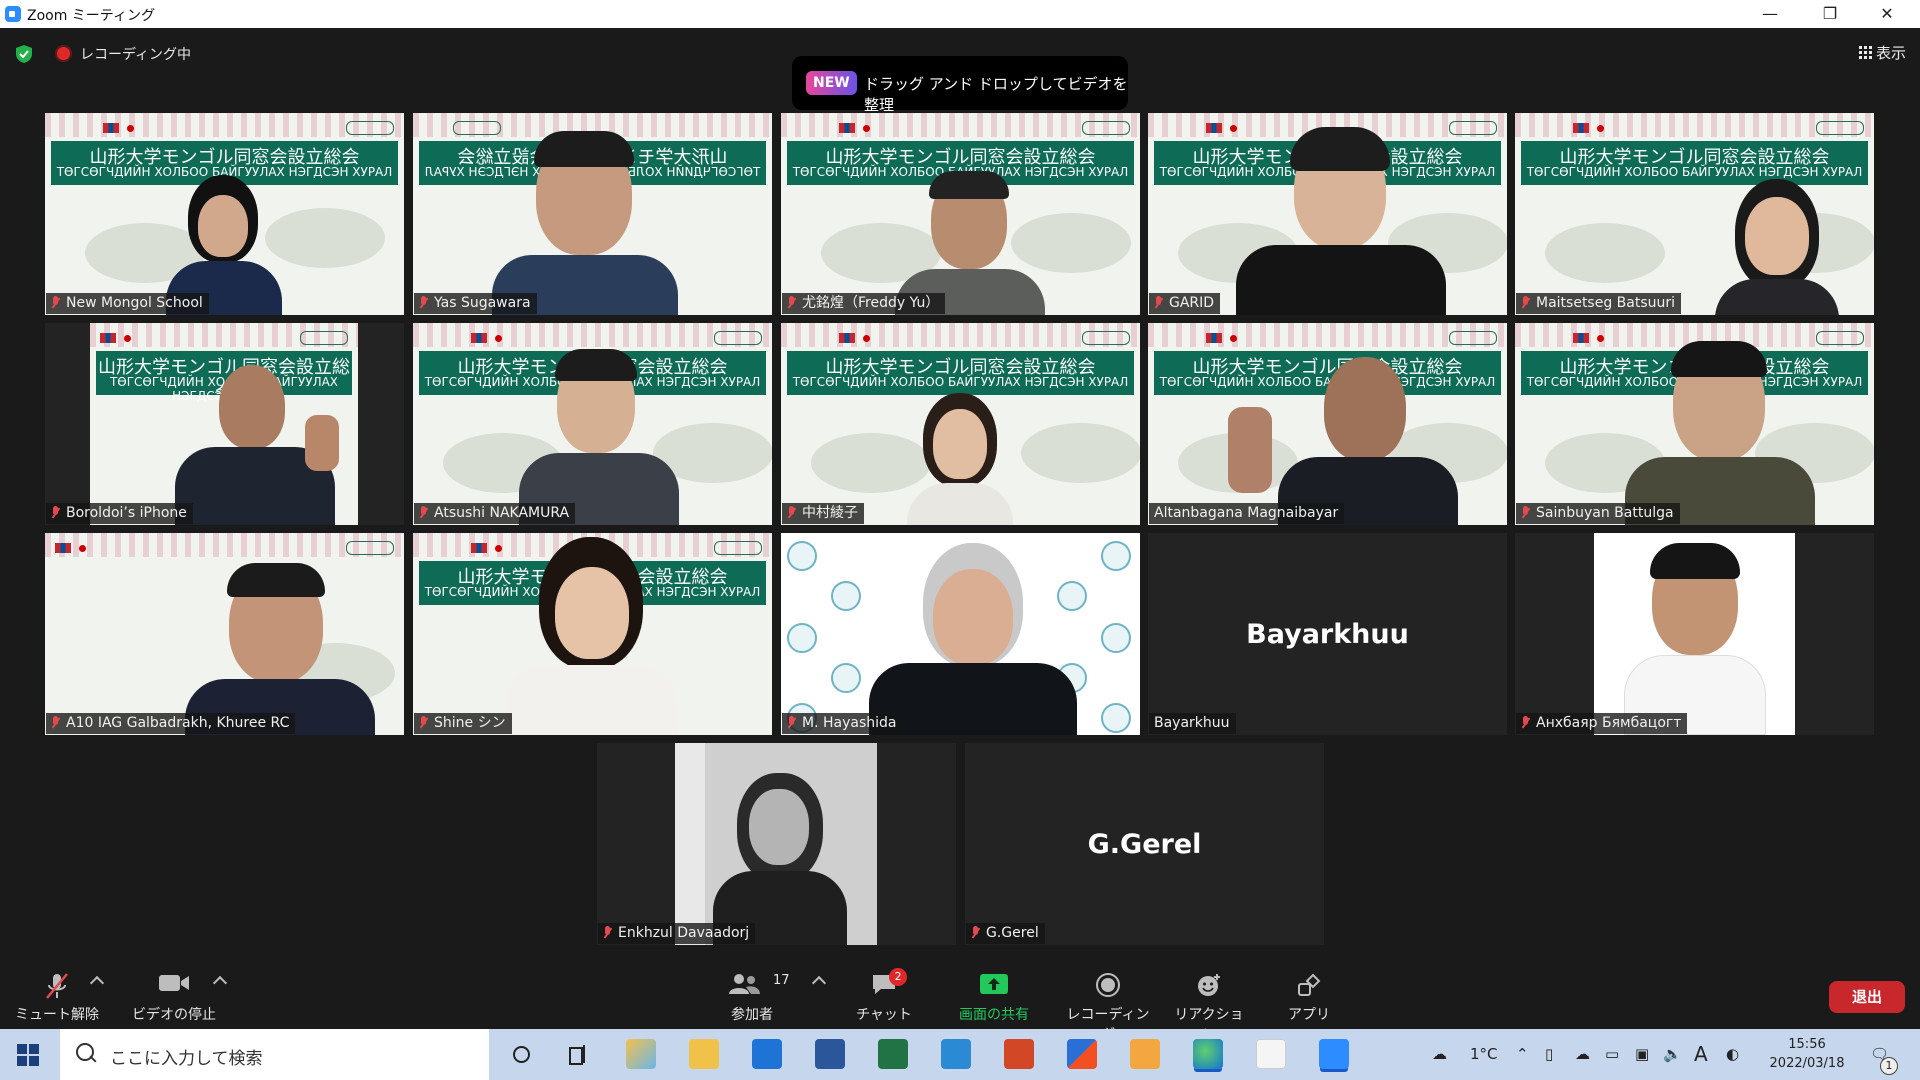  Describe the element at coordinates (1887, 14) in the screenshot. I see `close-button: ✕` at that location.